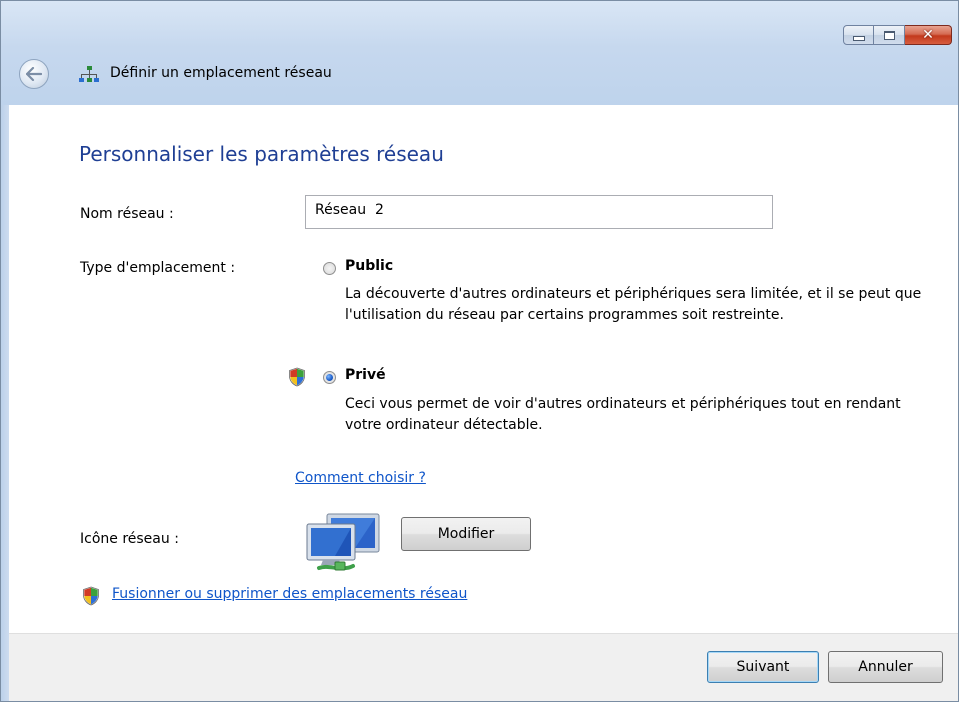 This screenshot has height=702, width=959. Describe the element at coordinates (329, 377) in the screenshot. I see `private-radio` at that location.